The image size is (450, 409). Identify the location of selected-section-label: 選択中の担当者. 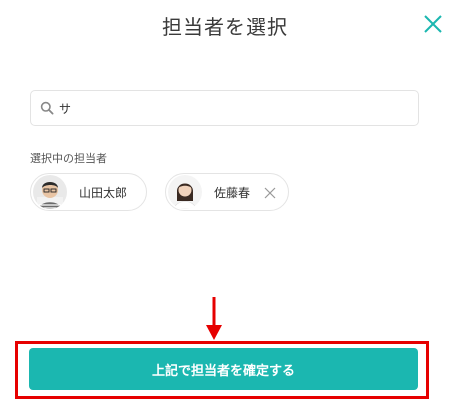
(68, 158).